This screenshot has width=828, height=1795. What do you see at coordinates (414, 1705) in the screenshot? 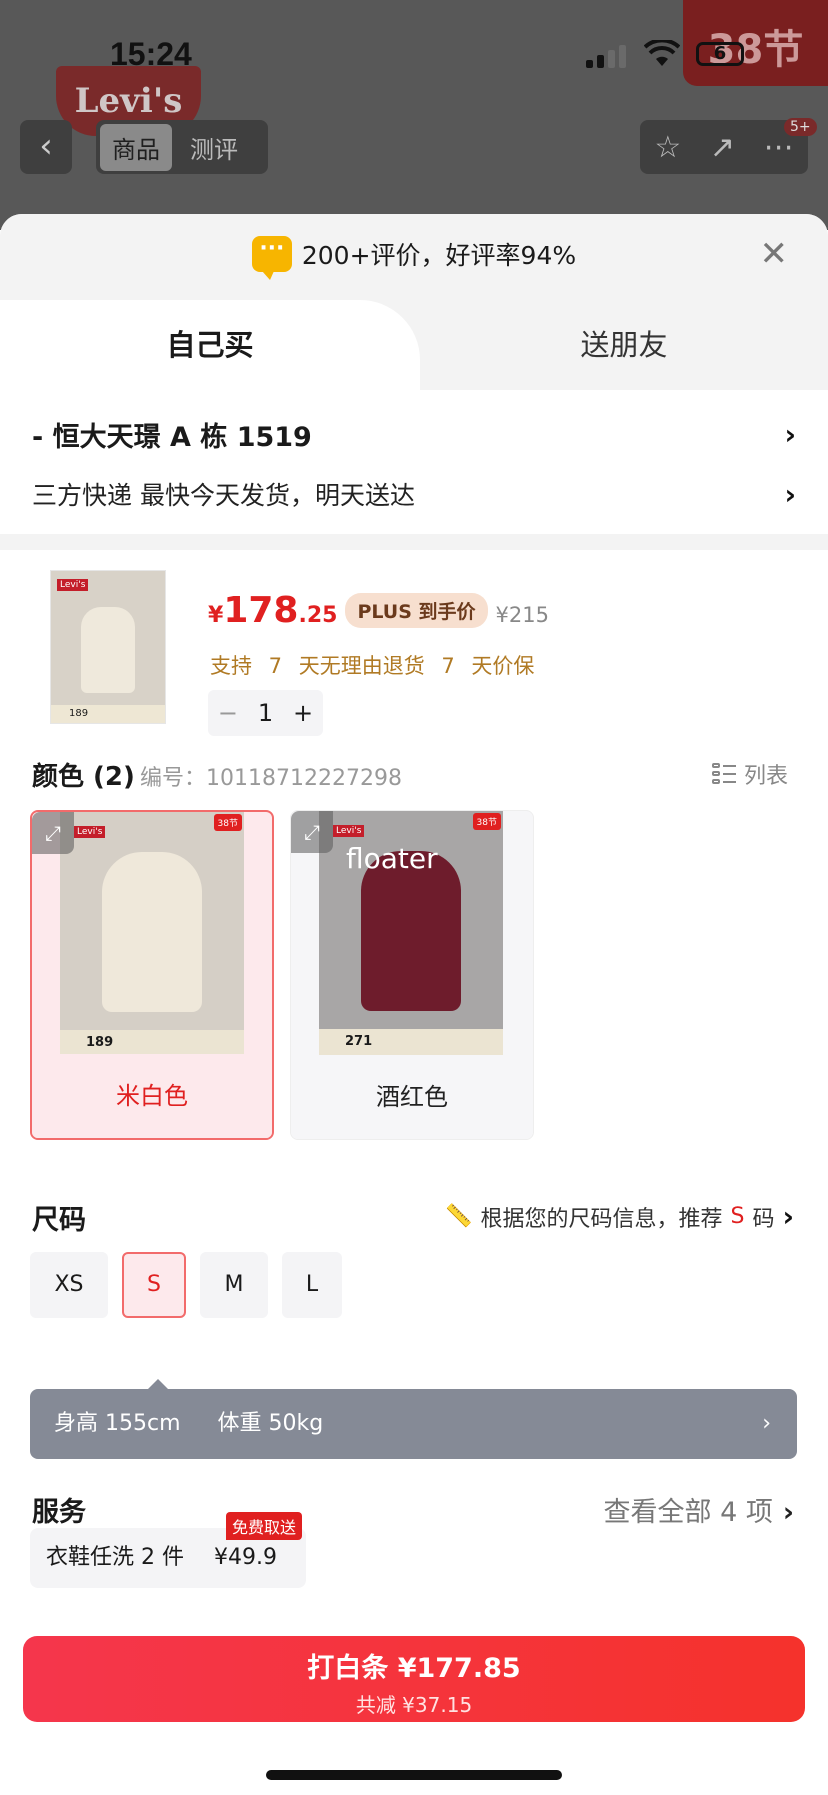
I see `discount-label: 共减 ¥37.15` at bounding box center [414, 1705].